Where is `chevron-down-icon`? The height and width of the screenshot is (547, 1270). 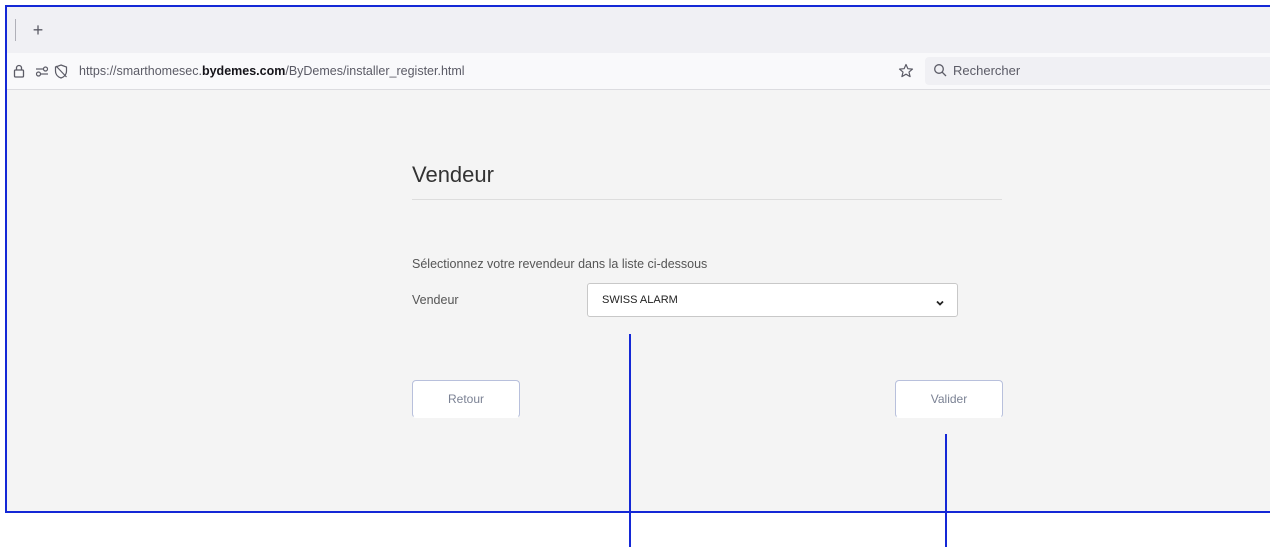 chevron-down-icon is located at coordinates (940, 304).